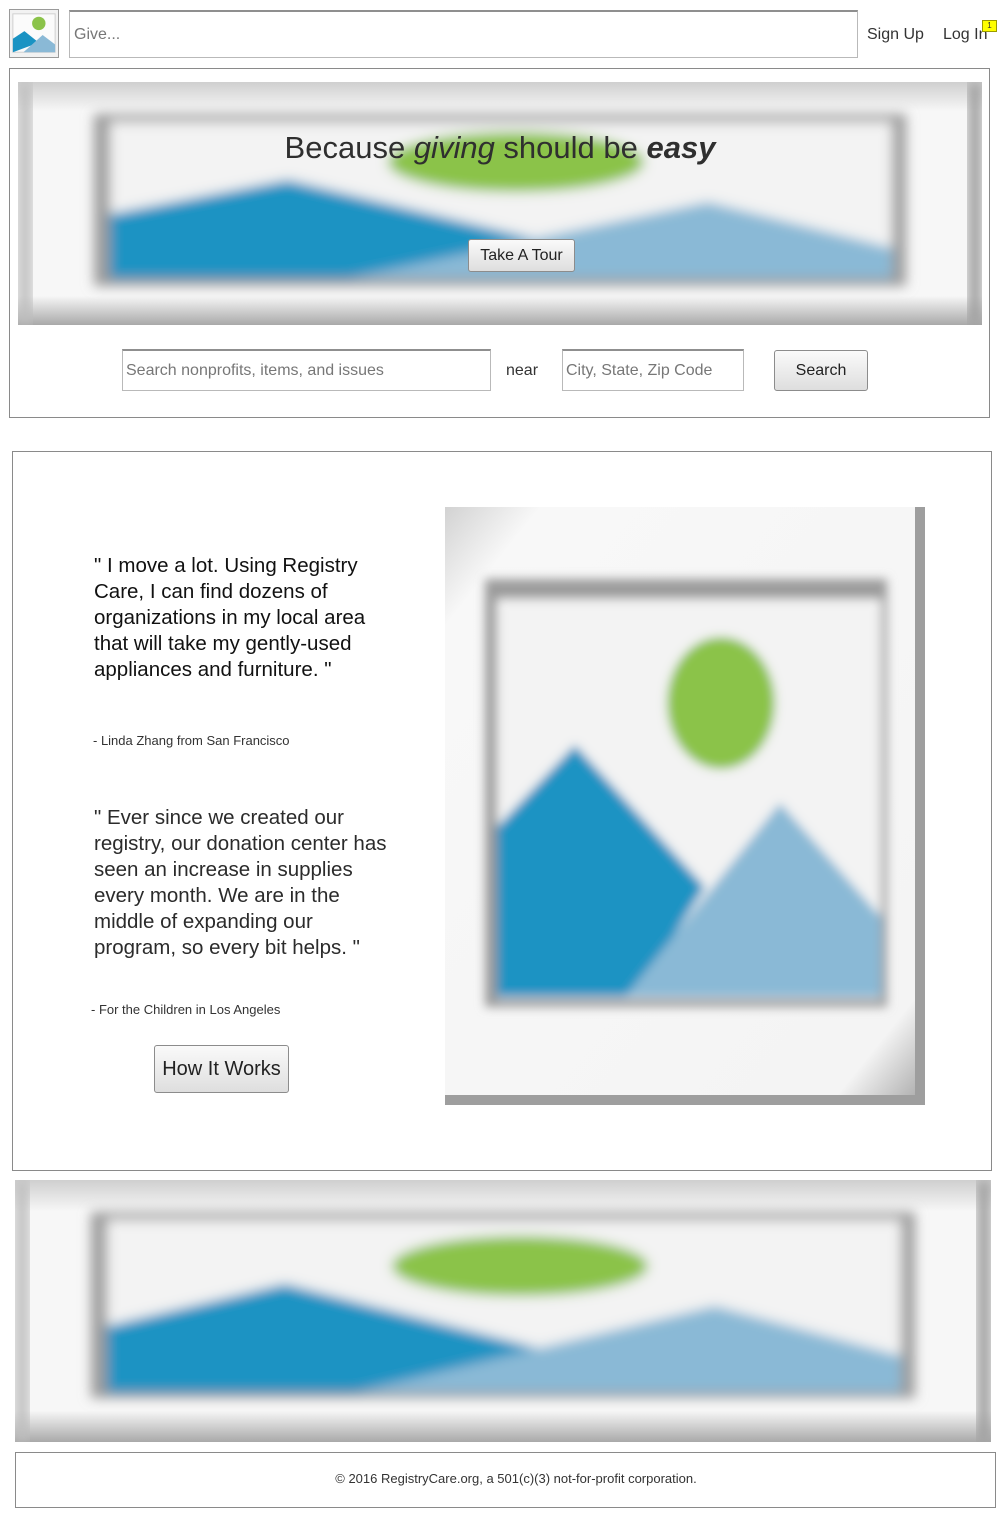 The width and height of the screenshot is (1003, 1514). Describe the element at coordinates (500, 147) in the screenshot. I see `hero-title: Because giving should be easy` at that location.